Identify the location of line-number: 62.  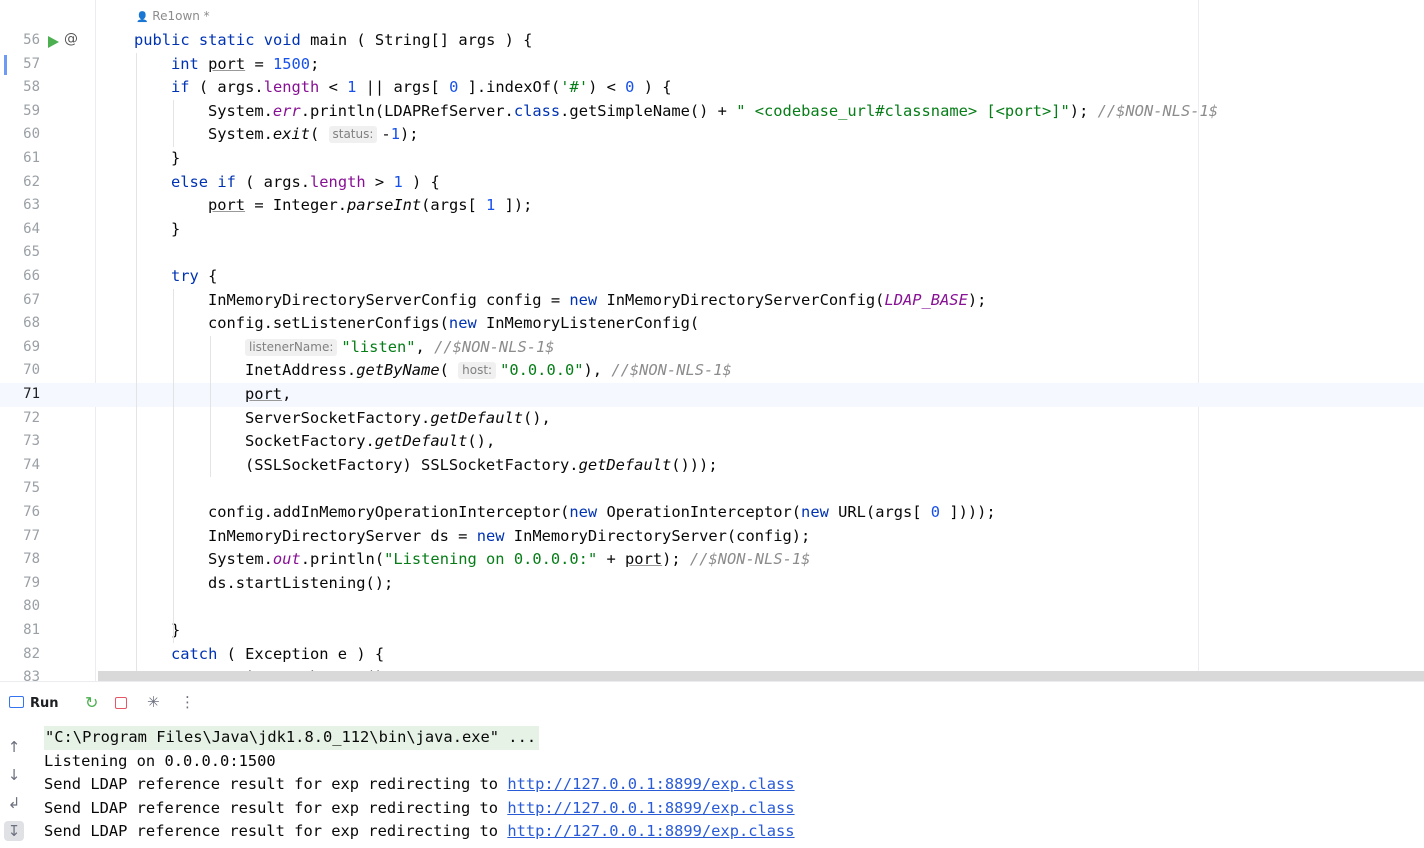
(20, 183).